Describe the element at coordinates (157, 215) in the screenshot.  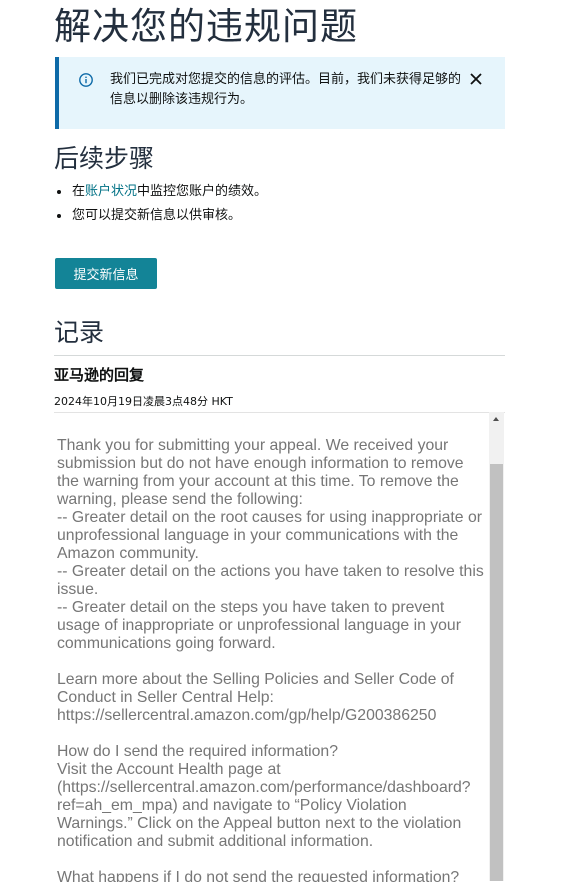
I see `step-text: 您可以提交新信息以供审核。` at that location.